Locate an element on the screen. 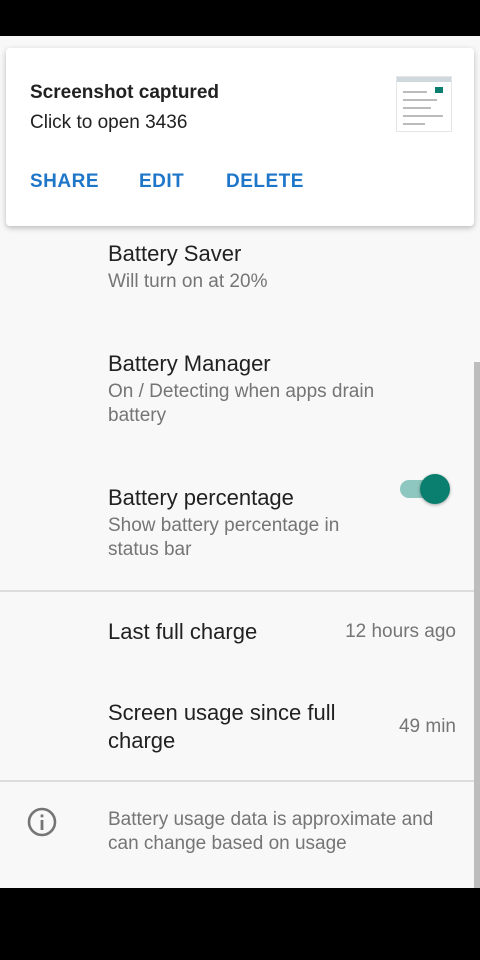 Image resolution: width=480 pixels, height=960 pixels. screenshot-thumbnail is located at coordinates (424, 104).